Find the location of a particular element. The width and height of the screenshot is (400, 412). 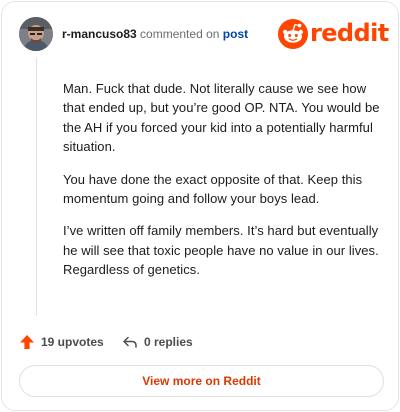

commented-on-text: commented on is located at coordinates (180, 34).